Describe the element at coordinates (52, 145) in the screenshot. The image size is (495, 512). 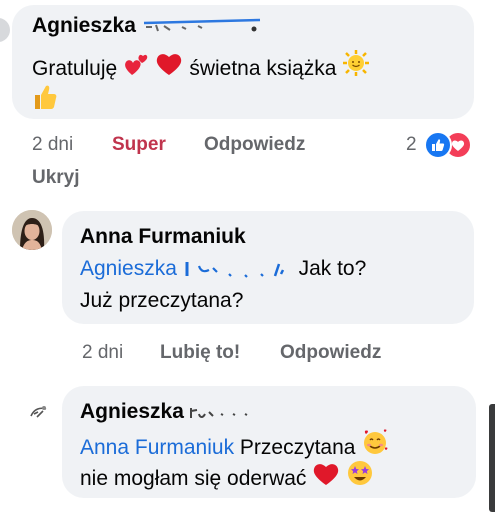
I see `comment-time: 2 dni` at that location.